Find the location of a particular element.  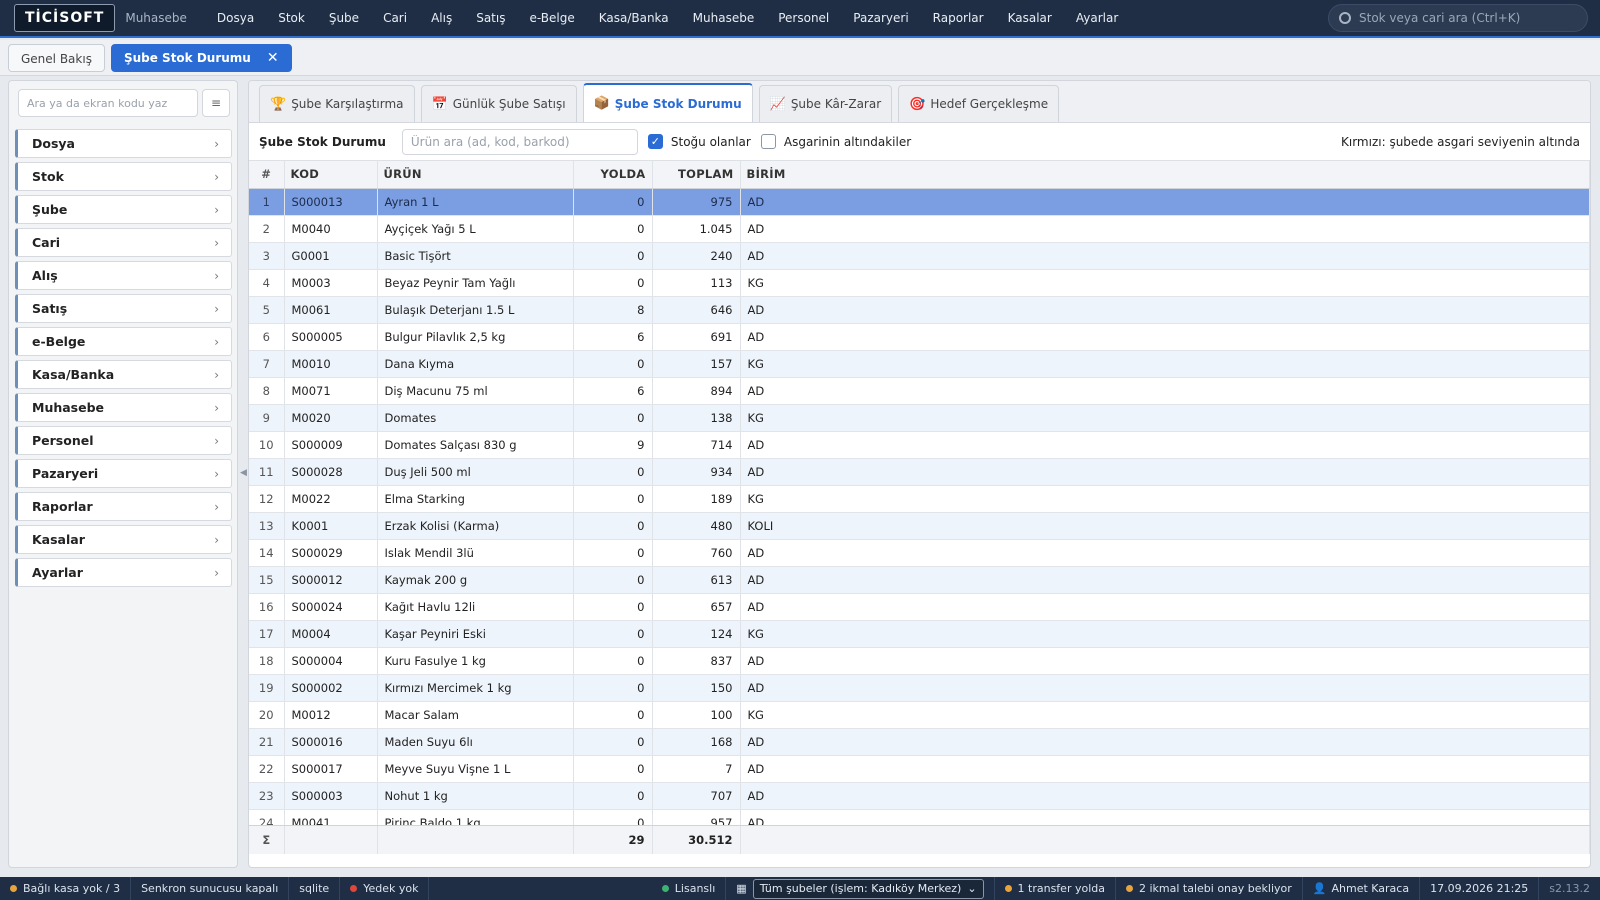

table-row: 10 S000009 Domates Salçası 830 g 9 714 AD is located at coordinates (919, 445).